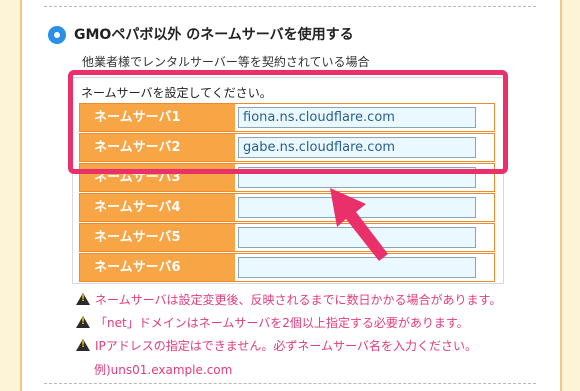 This screenshot has width=580, height=391. I want to click on other-nameserver-radio, so click(57, 35).